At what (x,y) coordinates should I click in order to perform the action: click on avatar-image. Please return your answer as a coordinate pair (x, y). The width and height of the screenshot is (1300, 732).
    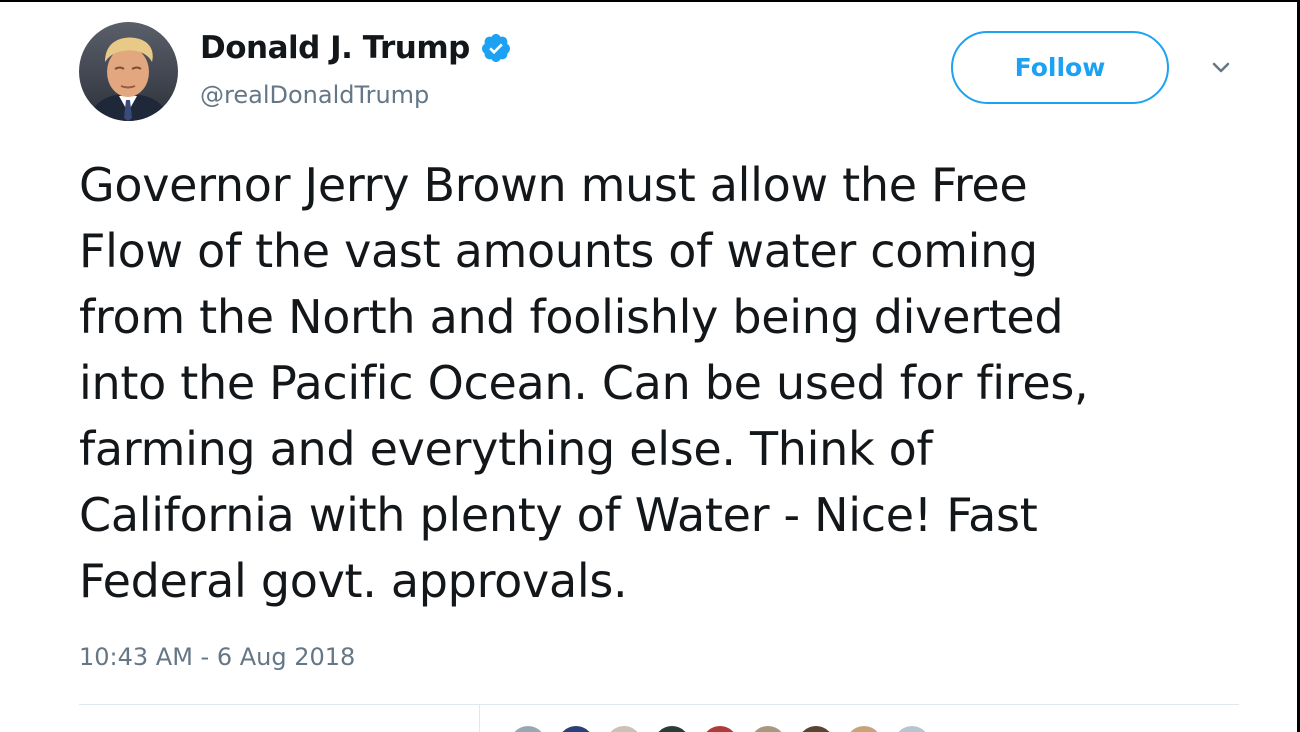
    Looking at the image, I should click on (128, 71).